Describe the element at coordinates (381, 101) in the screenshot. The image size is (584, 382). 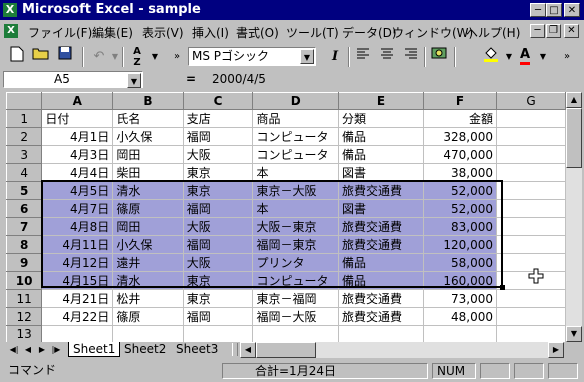
I see `column-header-e: E` at that location.